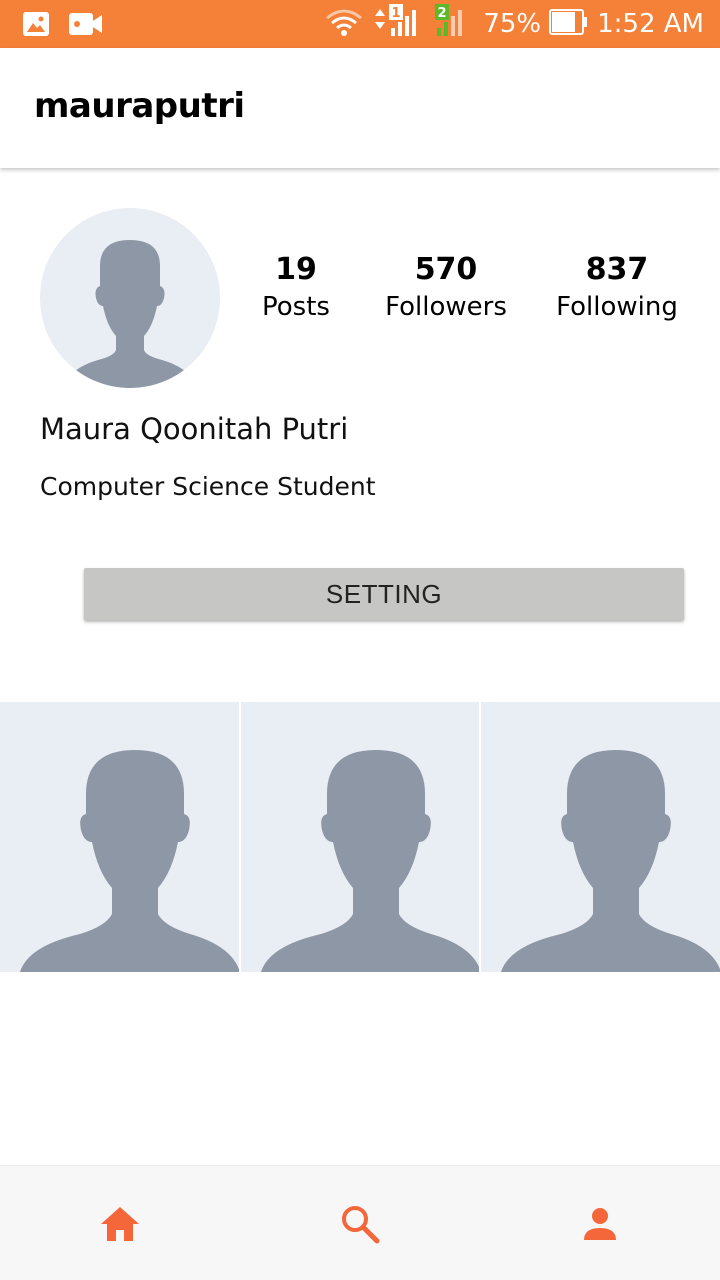 The image size is (720, 1280). I want to click on posts-label: Posts, so click(296, 307).